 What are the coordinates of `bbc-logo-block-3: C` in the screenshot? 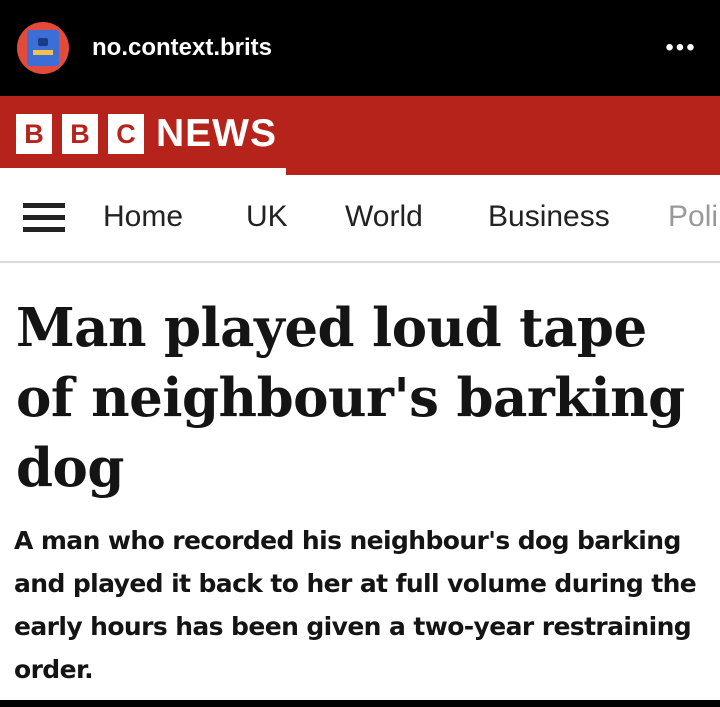 It's located at (126, 134).